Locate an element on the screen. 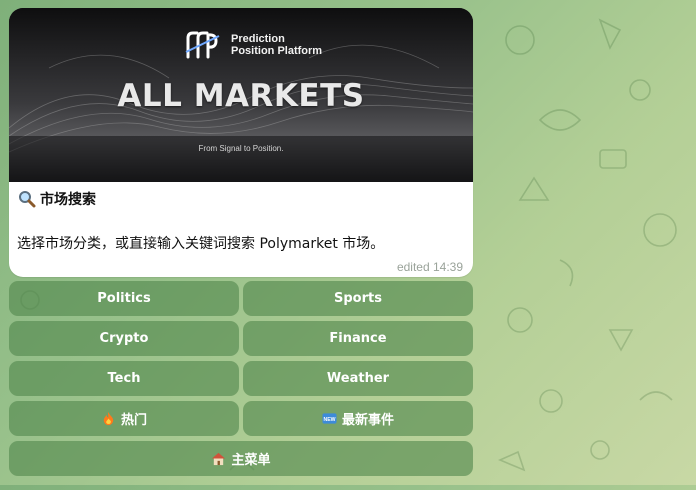 The width and height of the screenshot is (696, 490). message-edited-time: edited 14:39 is located at coordinates (429, 267).